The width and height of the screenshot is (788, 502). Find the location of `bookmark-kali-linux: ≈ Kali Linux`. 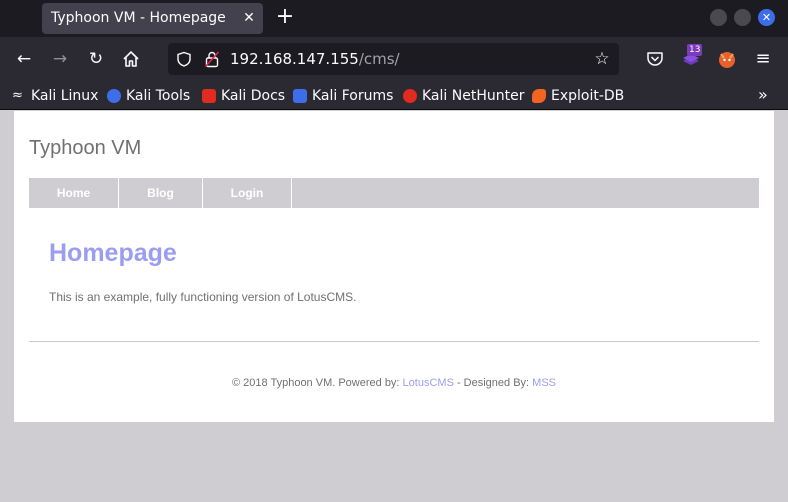

bookmark-kali-linux: ≈ Kali Linux is located at coordinates (55, 95).